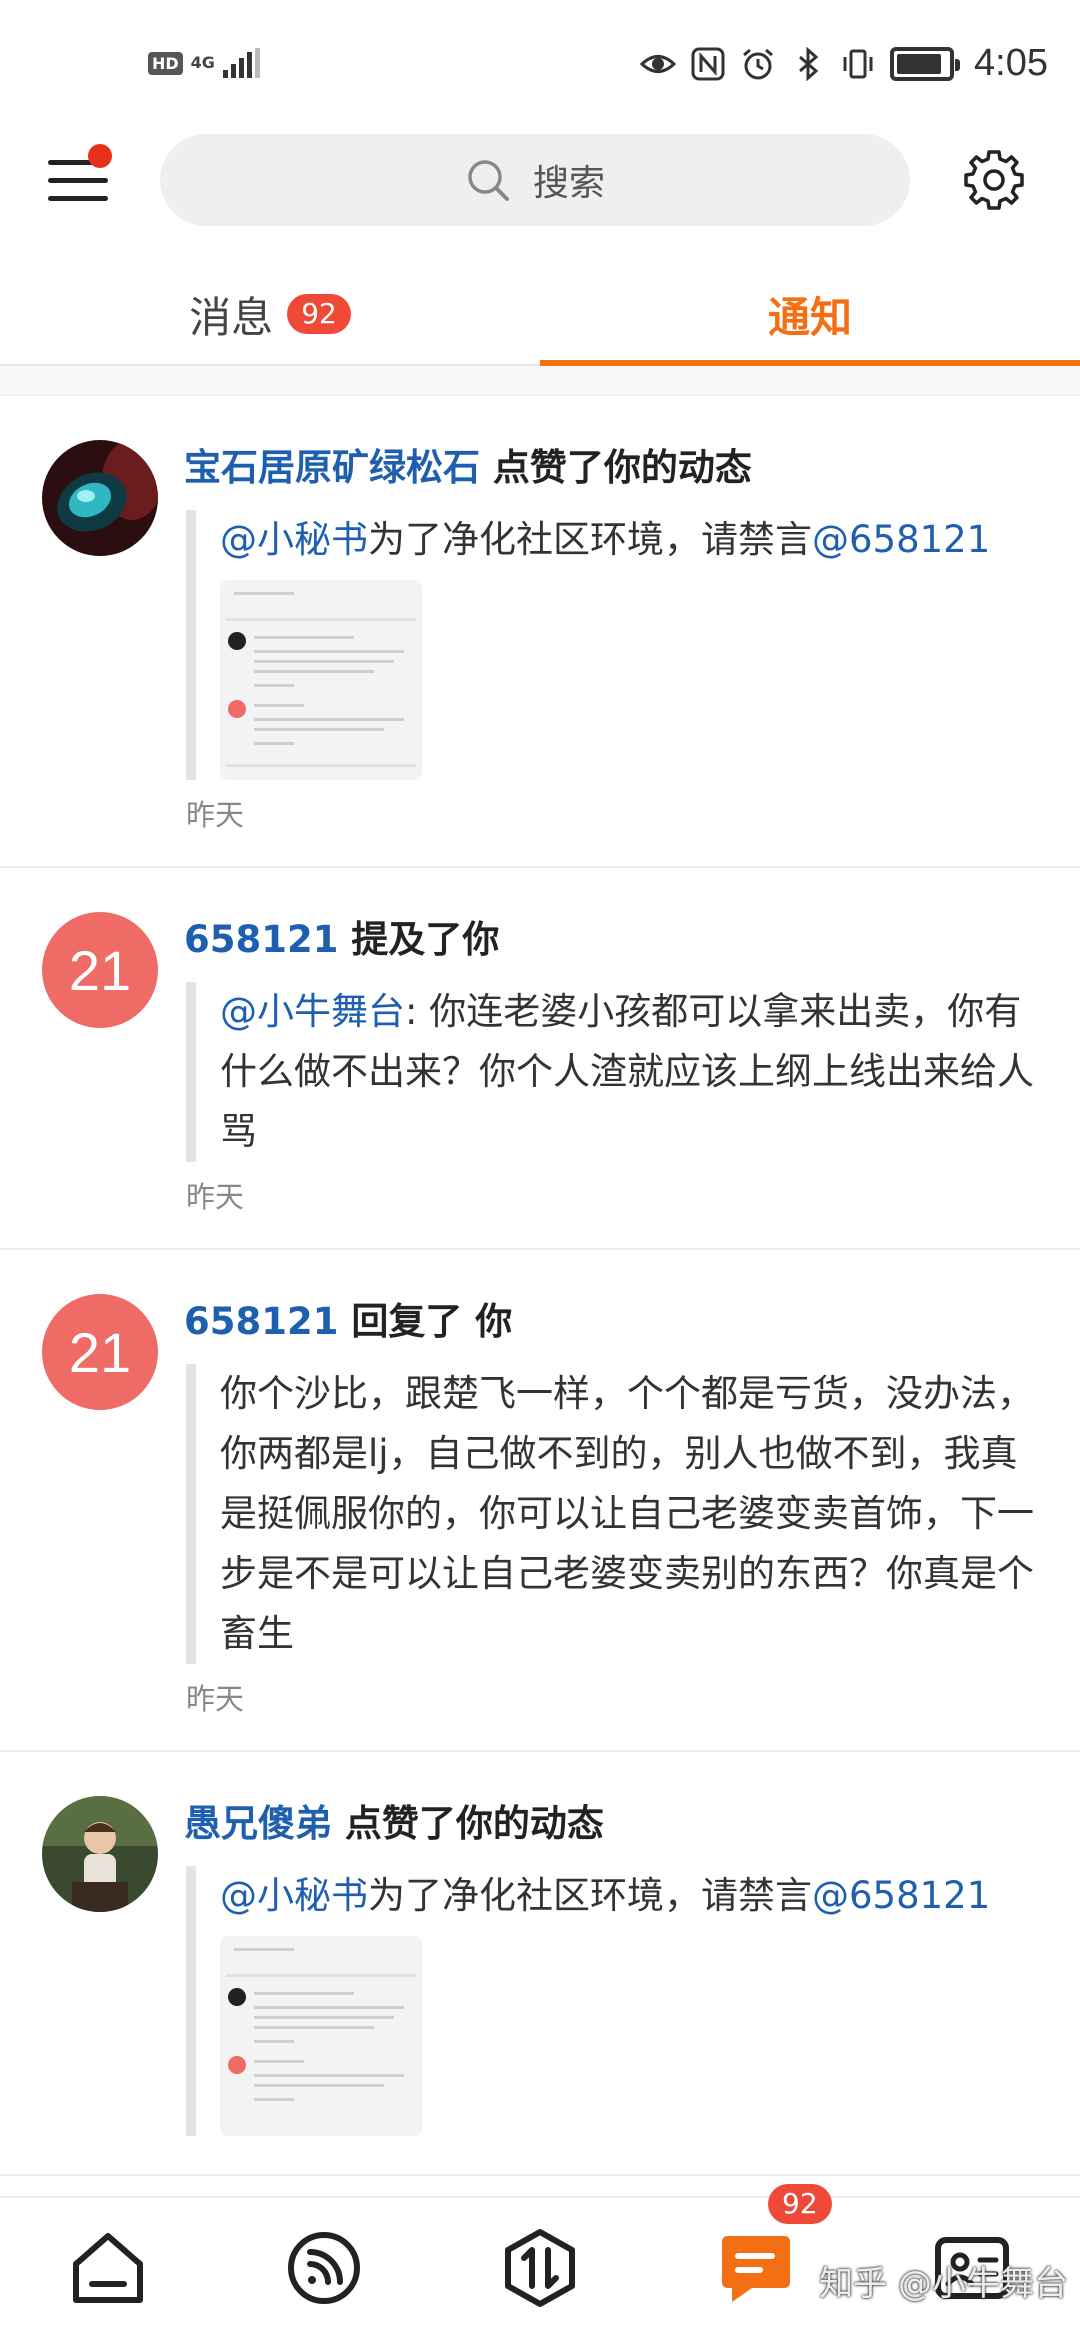 Image resolution: width=1080 pixels, height=2340 pixels. I want to click on home-icon, so click(108, 2268).